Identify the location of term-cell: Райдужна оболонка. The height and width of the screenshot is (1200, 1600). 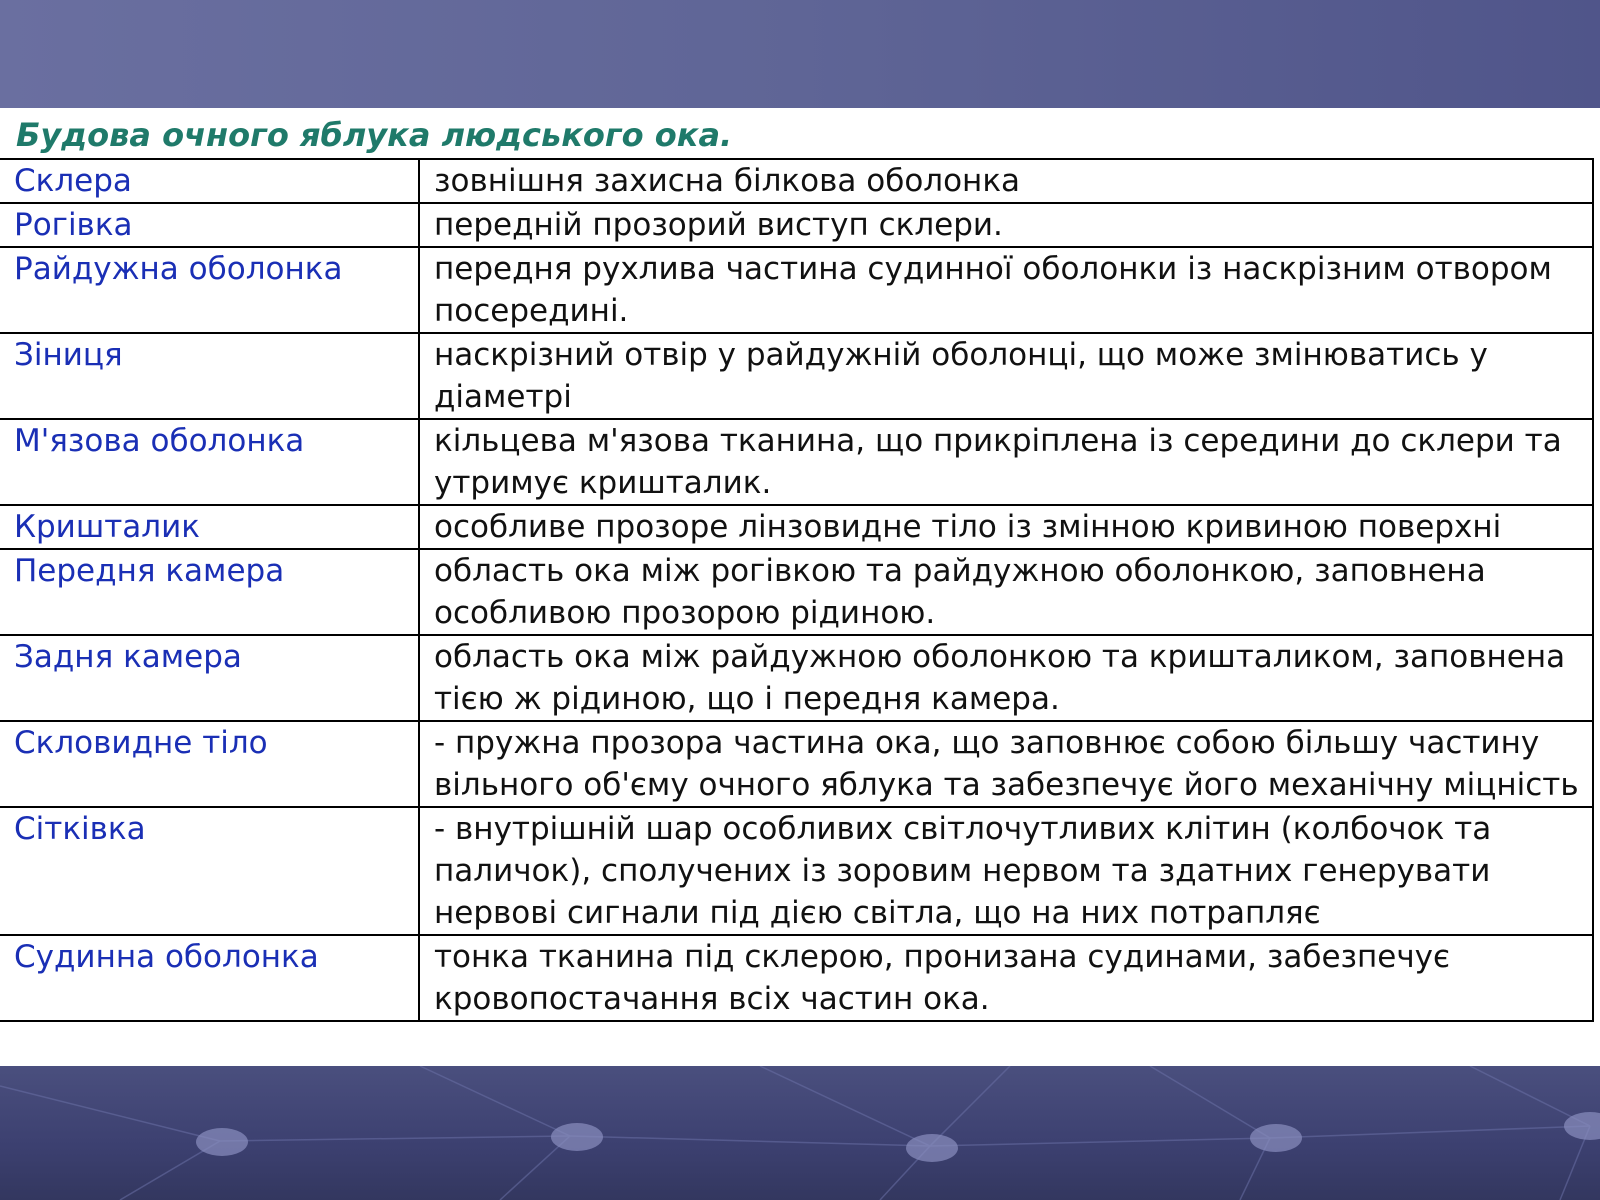
(210, 290).